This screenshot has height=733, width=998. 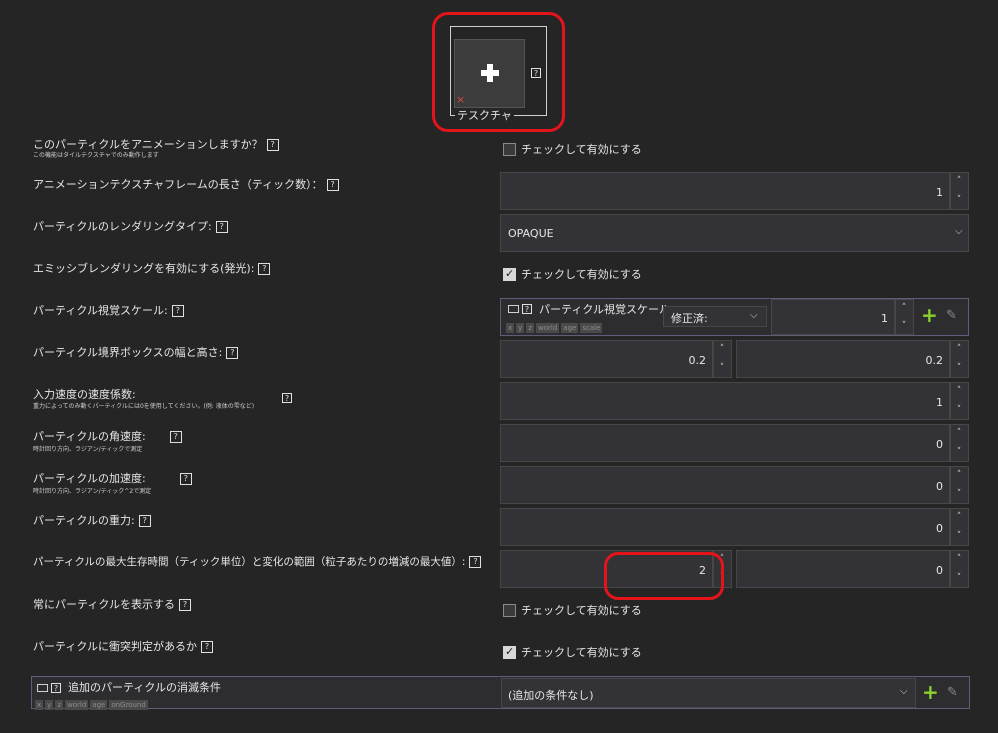 What do you see at coordinates (959, 527) in the screenshot?
I see `gravity-spinner: ˄ ˅` at bounding box center [959, 527].